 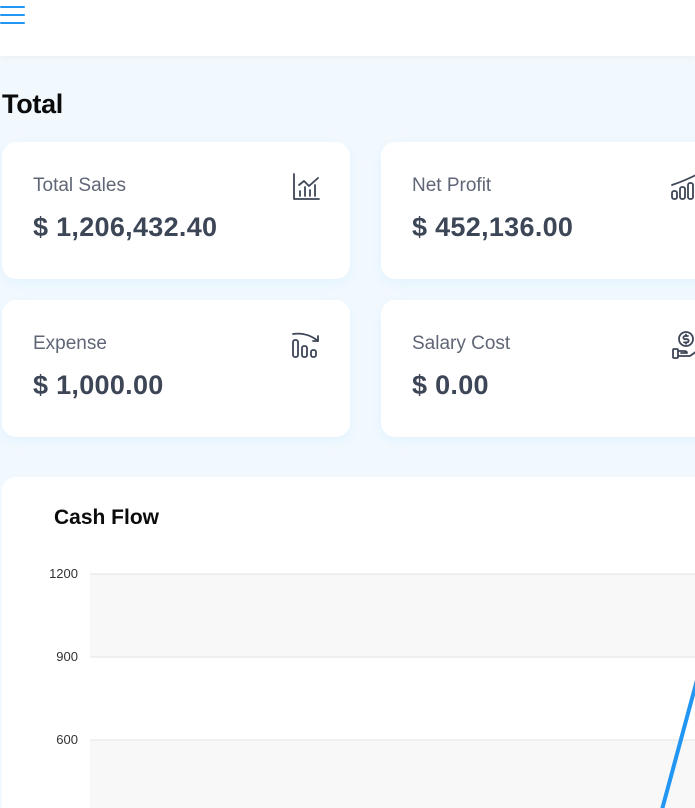 I want to click on stat-card-total-sales: Total Sales $ 1,206,432.40, so click(x=176, y=210).